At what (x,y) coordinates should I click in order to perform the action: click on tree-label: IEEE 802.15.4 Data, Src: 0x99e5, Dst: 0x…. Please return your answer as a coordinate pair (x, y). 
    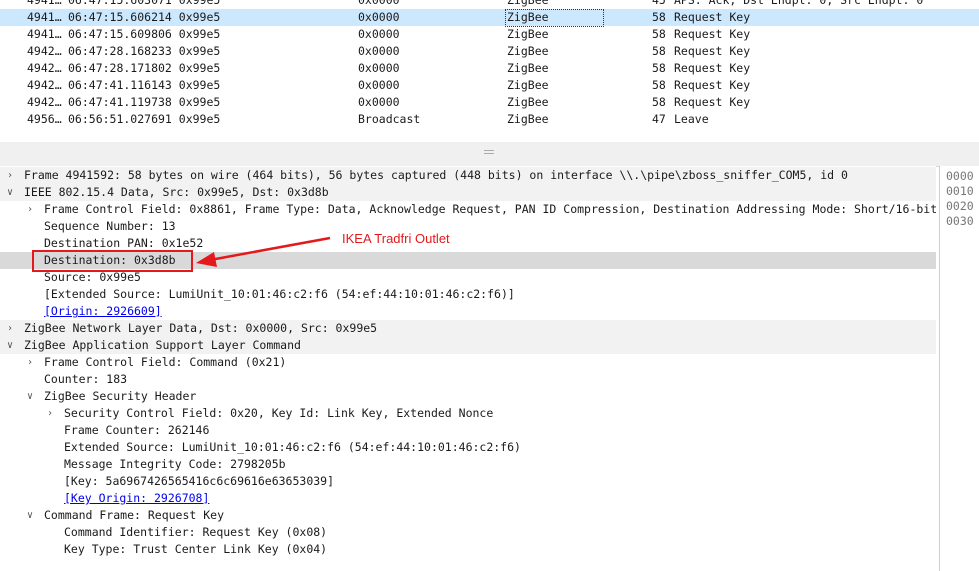
    Looking at the image, I should click on (176, 192).